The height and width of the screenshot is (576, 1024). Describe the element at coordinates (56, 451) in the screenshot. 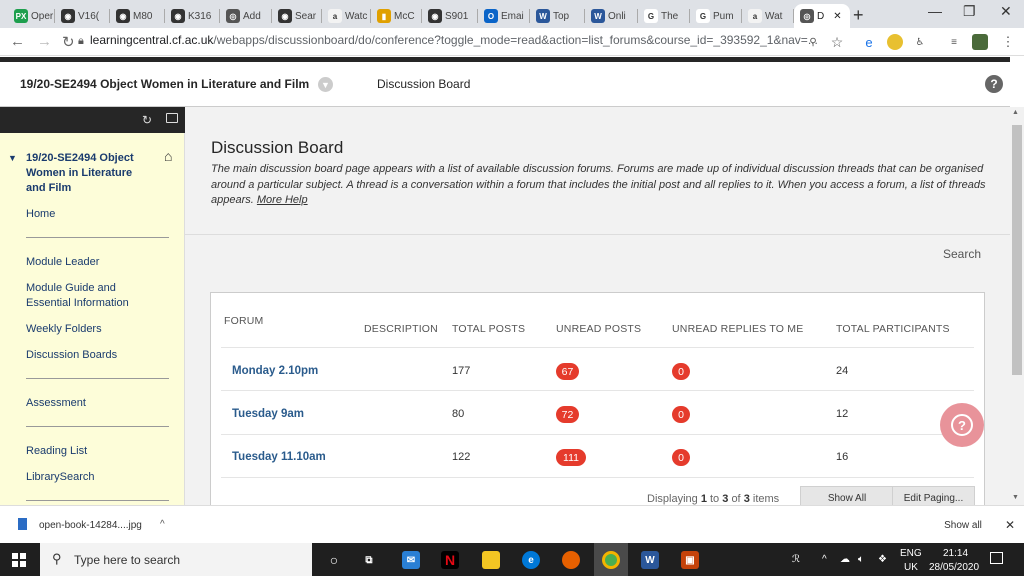

I see `sidebar-item-reading-list: Reading List` at that location.